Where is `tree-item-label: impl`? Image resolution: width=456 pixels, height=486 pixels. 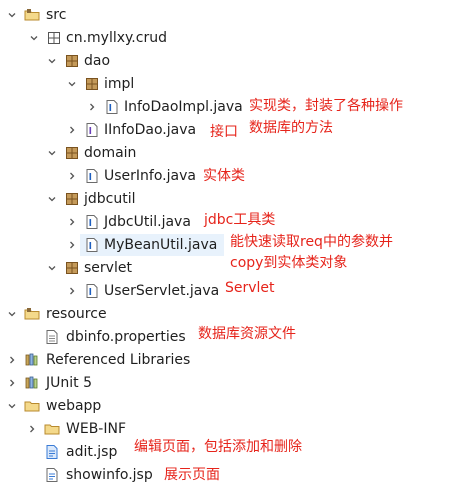 tree-item-label: impl is located at coordinates (119, 84).